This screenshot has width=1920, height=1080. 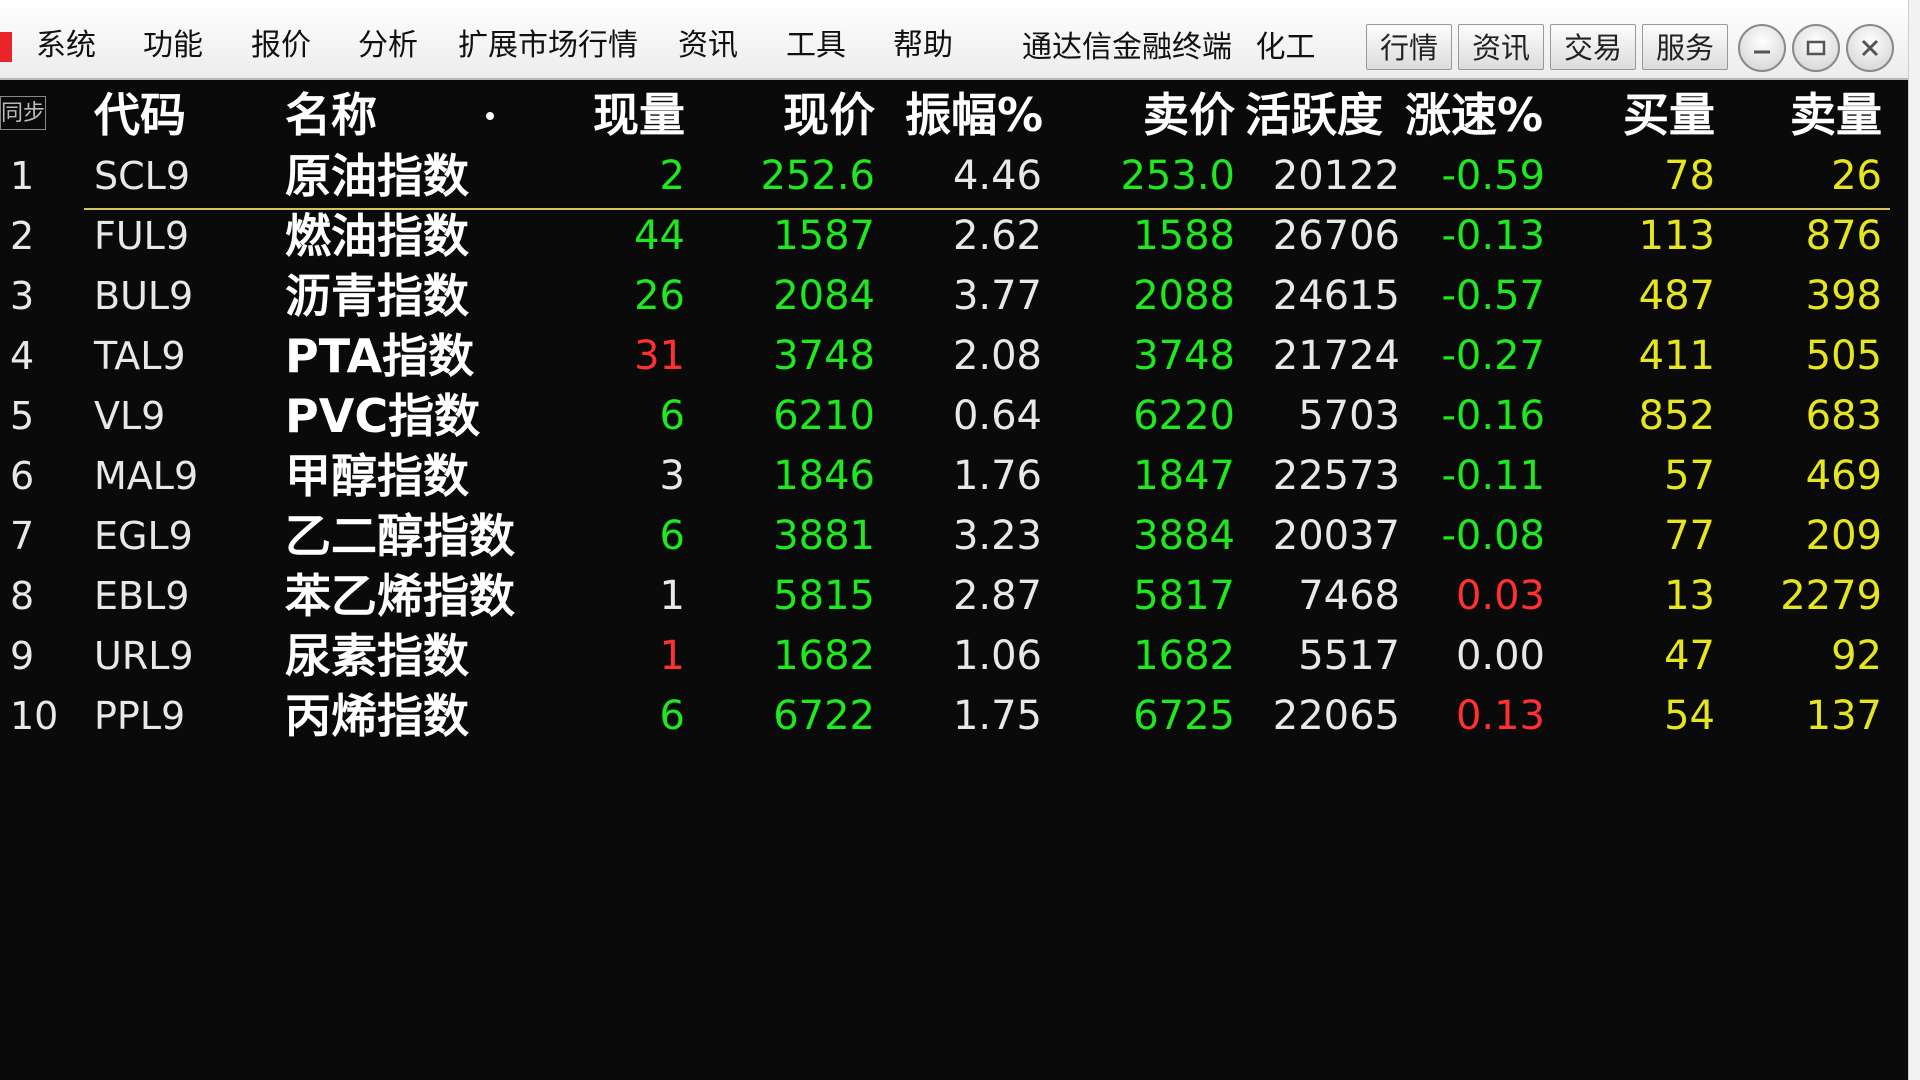 I want to click on row-ask-price: 1847, so click(x=1184, y=476).